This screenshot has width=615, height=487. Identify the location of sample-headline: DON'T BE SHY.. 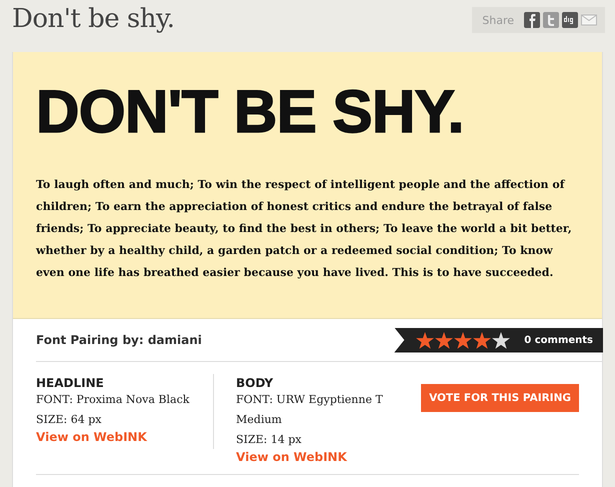
(250, 112).